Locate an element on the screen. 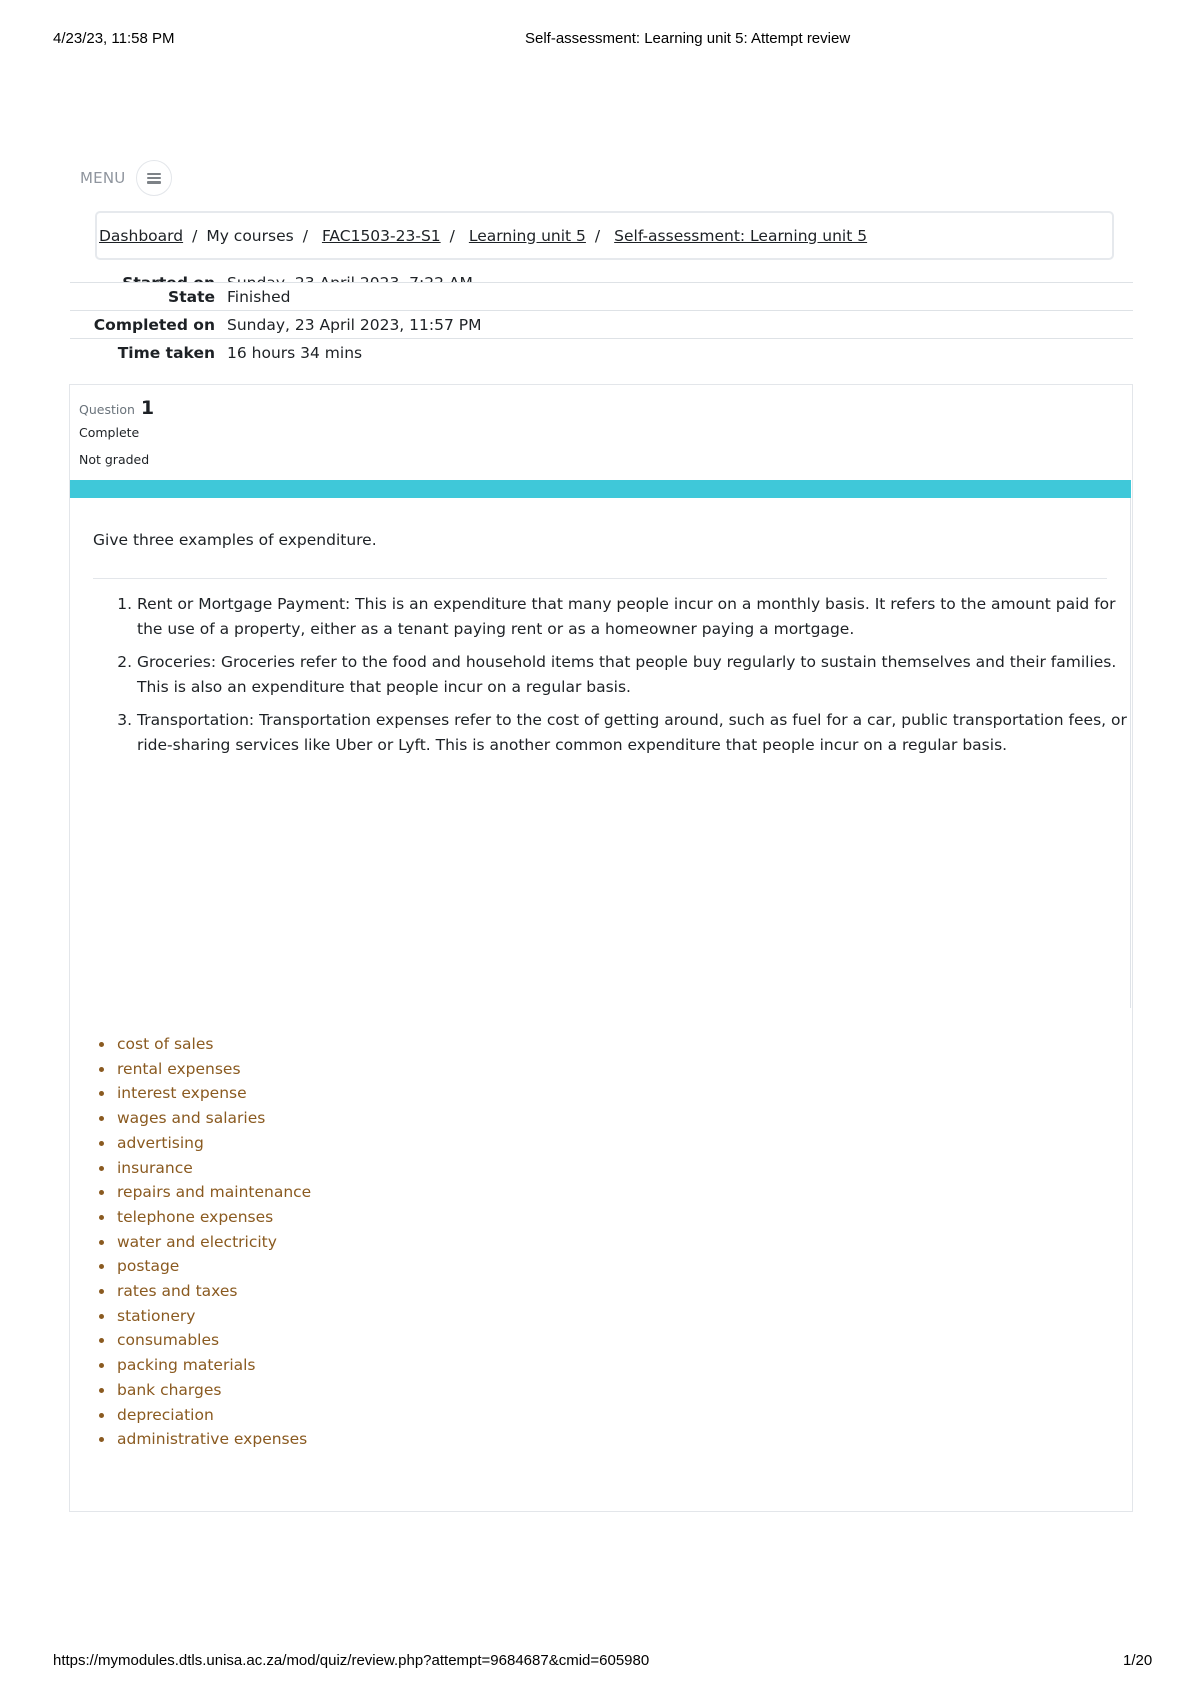 The width and height of the screenshot is (1200, 1698). hamburger-icon is located at coordinates (154, 178).